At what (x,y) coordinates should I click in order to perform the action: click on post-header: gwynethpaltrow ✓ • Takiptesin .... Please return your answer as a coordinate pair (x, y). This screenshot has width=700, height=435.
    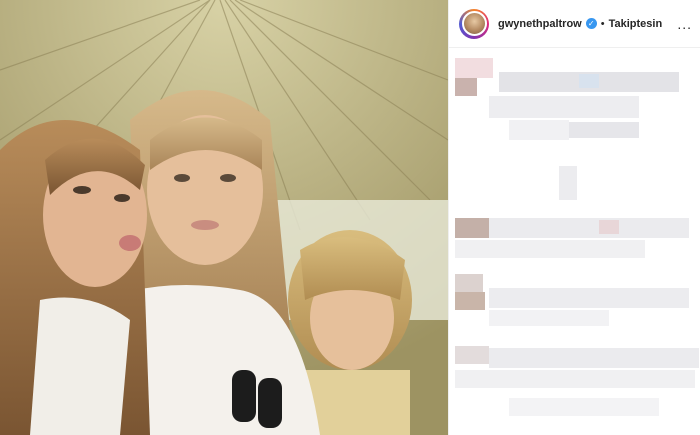
    Looking at the image, I should click on (574, 24).